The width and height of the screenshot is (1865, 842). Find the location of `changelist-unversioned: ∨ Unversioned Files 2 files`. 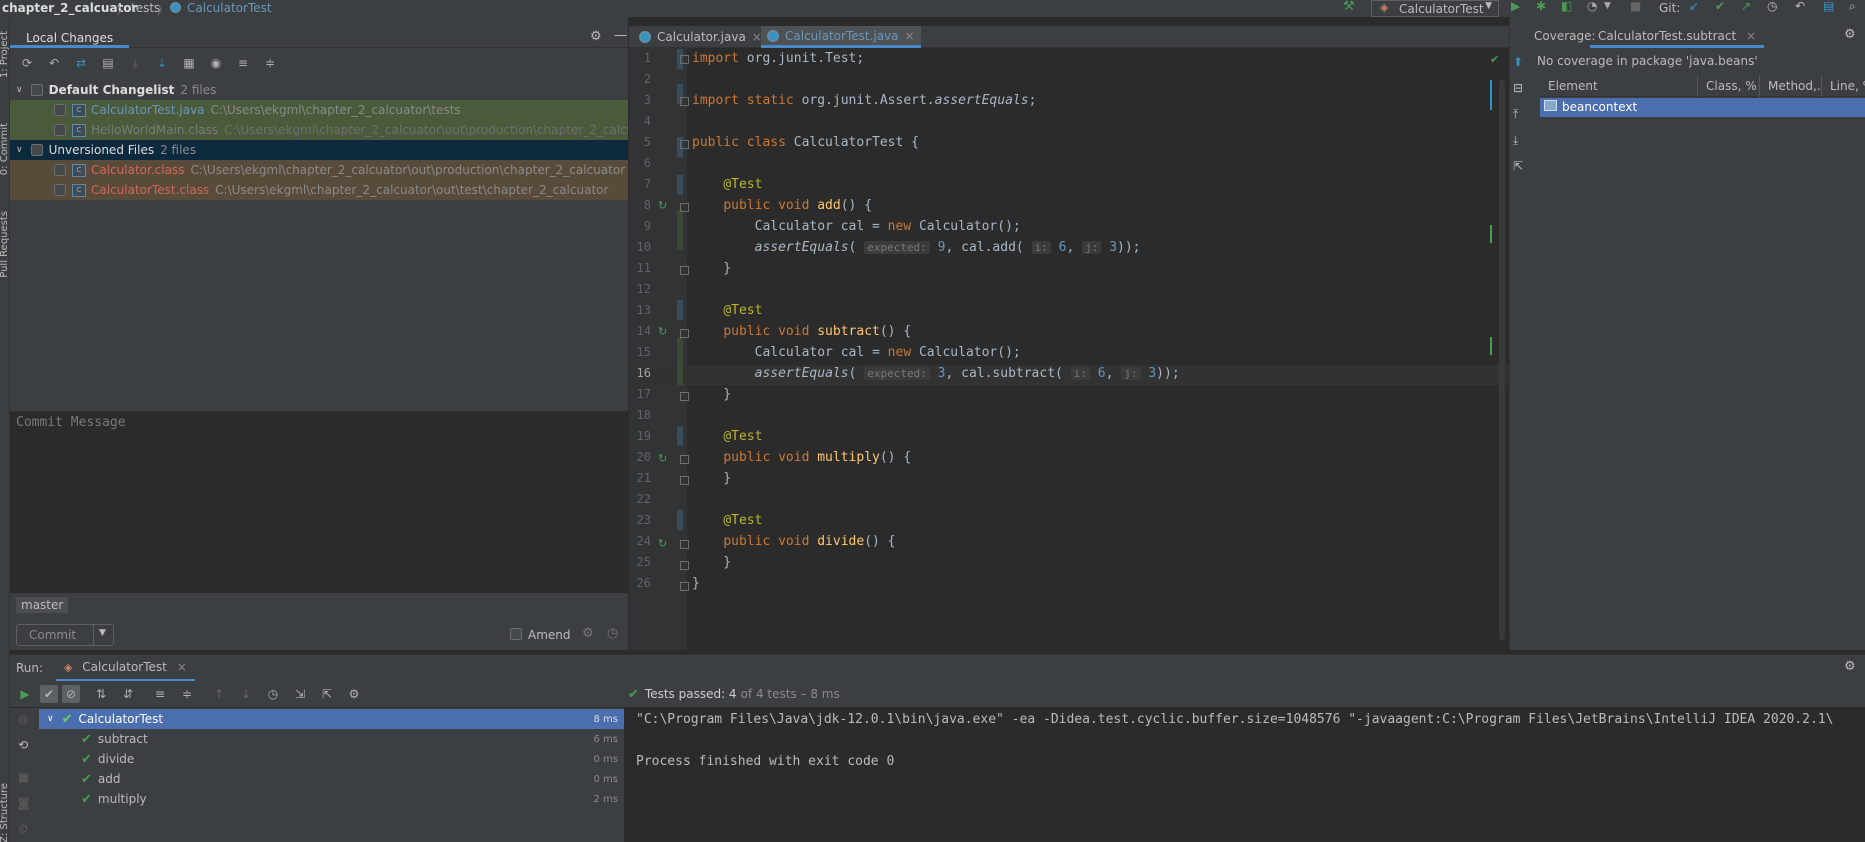

changelist-unversioned: ∨ Unversioned Files 2 files is located at coordinates (319, 150).